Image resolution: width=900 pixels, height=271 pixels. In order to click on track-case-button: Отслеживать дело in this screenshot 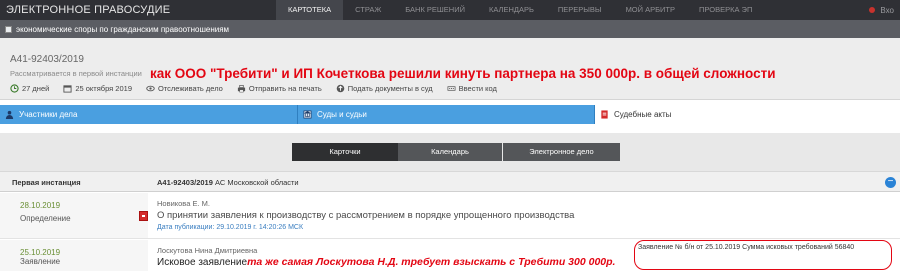, I will do `click(184, 88)`.